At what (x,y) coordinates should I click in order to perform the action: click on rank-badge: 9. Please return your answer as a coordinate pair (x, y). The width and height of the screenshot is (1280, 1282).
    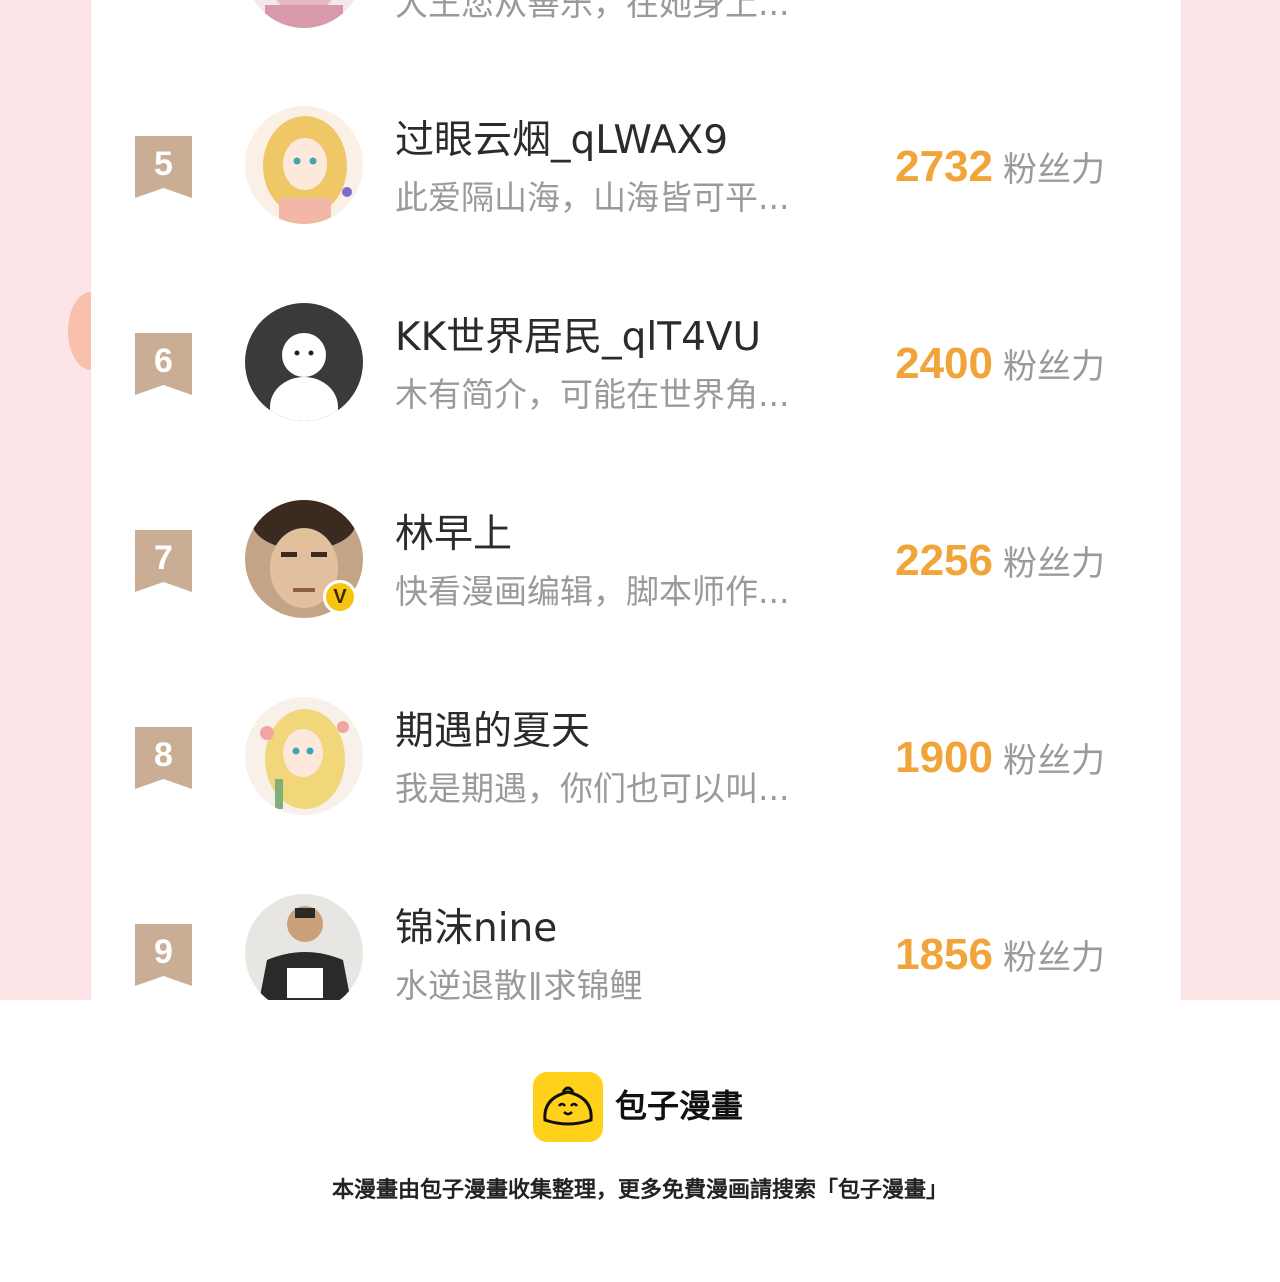
    Looking at the image, I should click on (163, 955).